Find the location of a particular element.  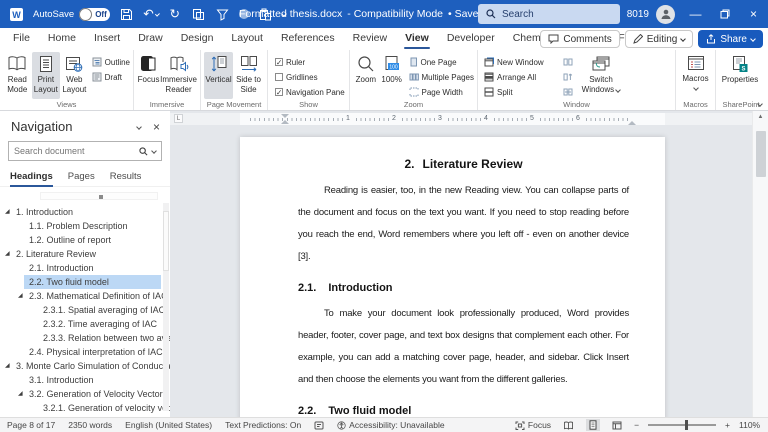

nav-heading-item: 1.1. Problem Description is located at coordinates (95, 226).